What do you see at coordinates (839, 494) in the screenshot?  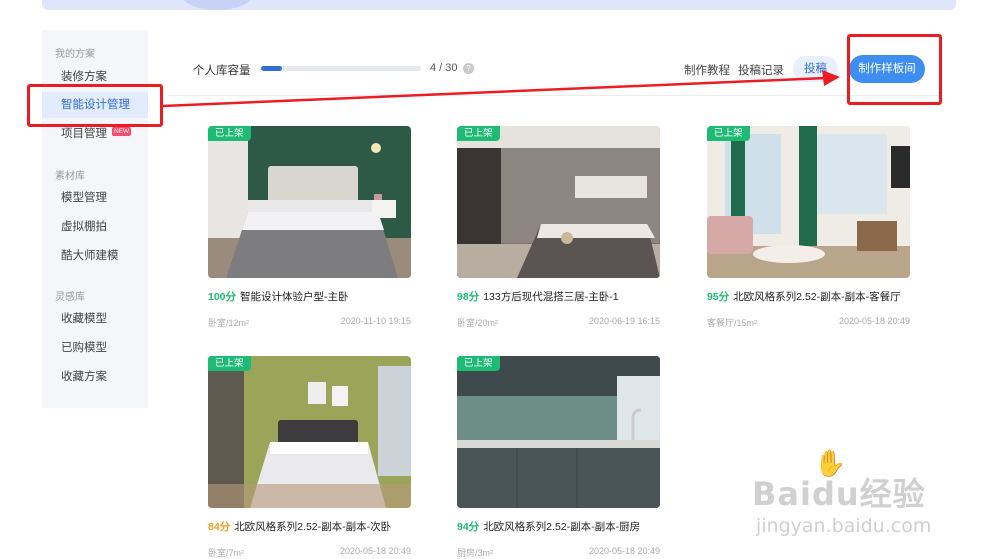 I see `watermark-brand: Baidu经验` at bounding box center [839, 494].